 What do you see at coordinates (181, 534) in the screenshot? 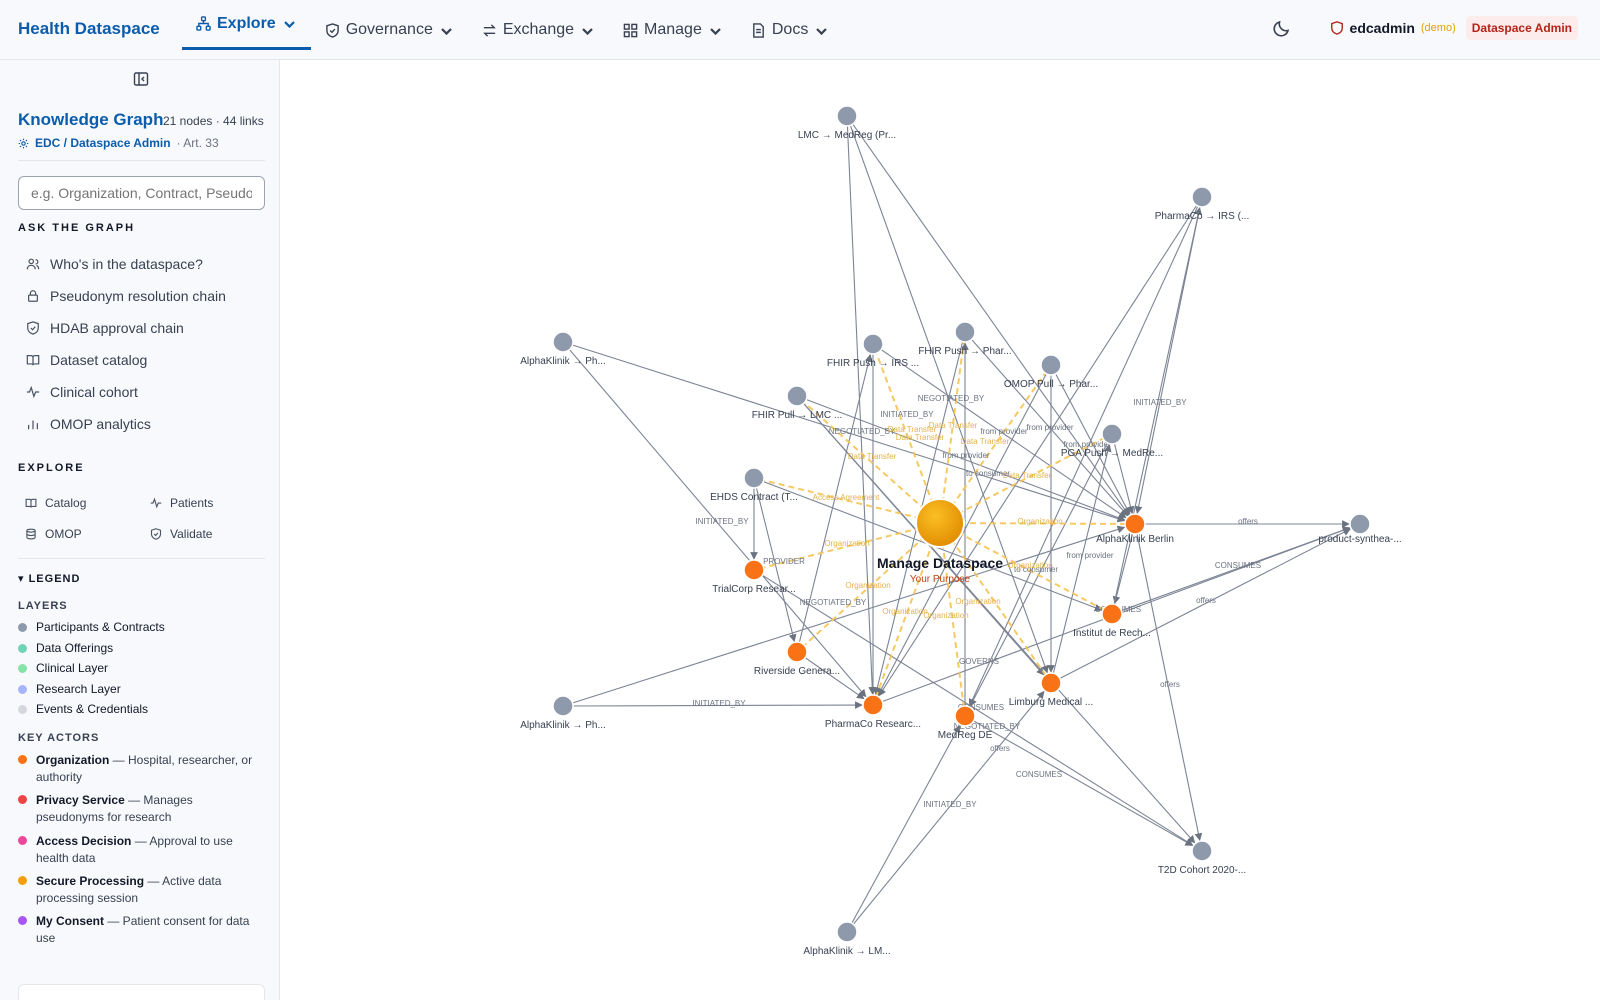
I see `explore-validate: Validate` at bounding box center [181, 534].